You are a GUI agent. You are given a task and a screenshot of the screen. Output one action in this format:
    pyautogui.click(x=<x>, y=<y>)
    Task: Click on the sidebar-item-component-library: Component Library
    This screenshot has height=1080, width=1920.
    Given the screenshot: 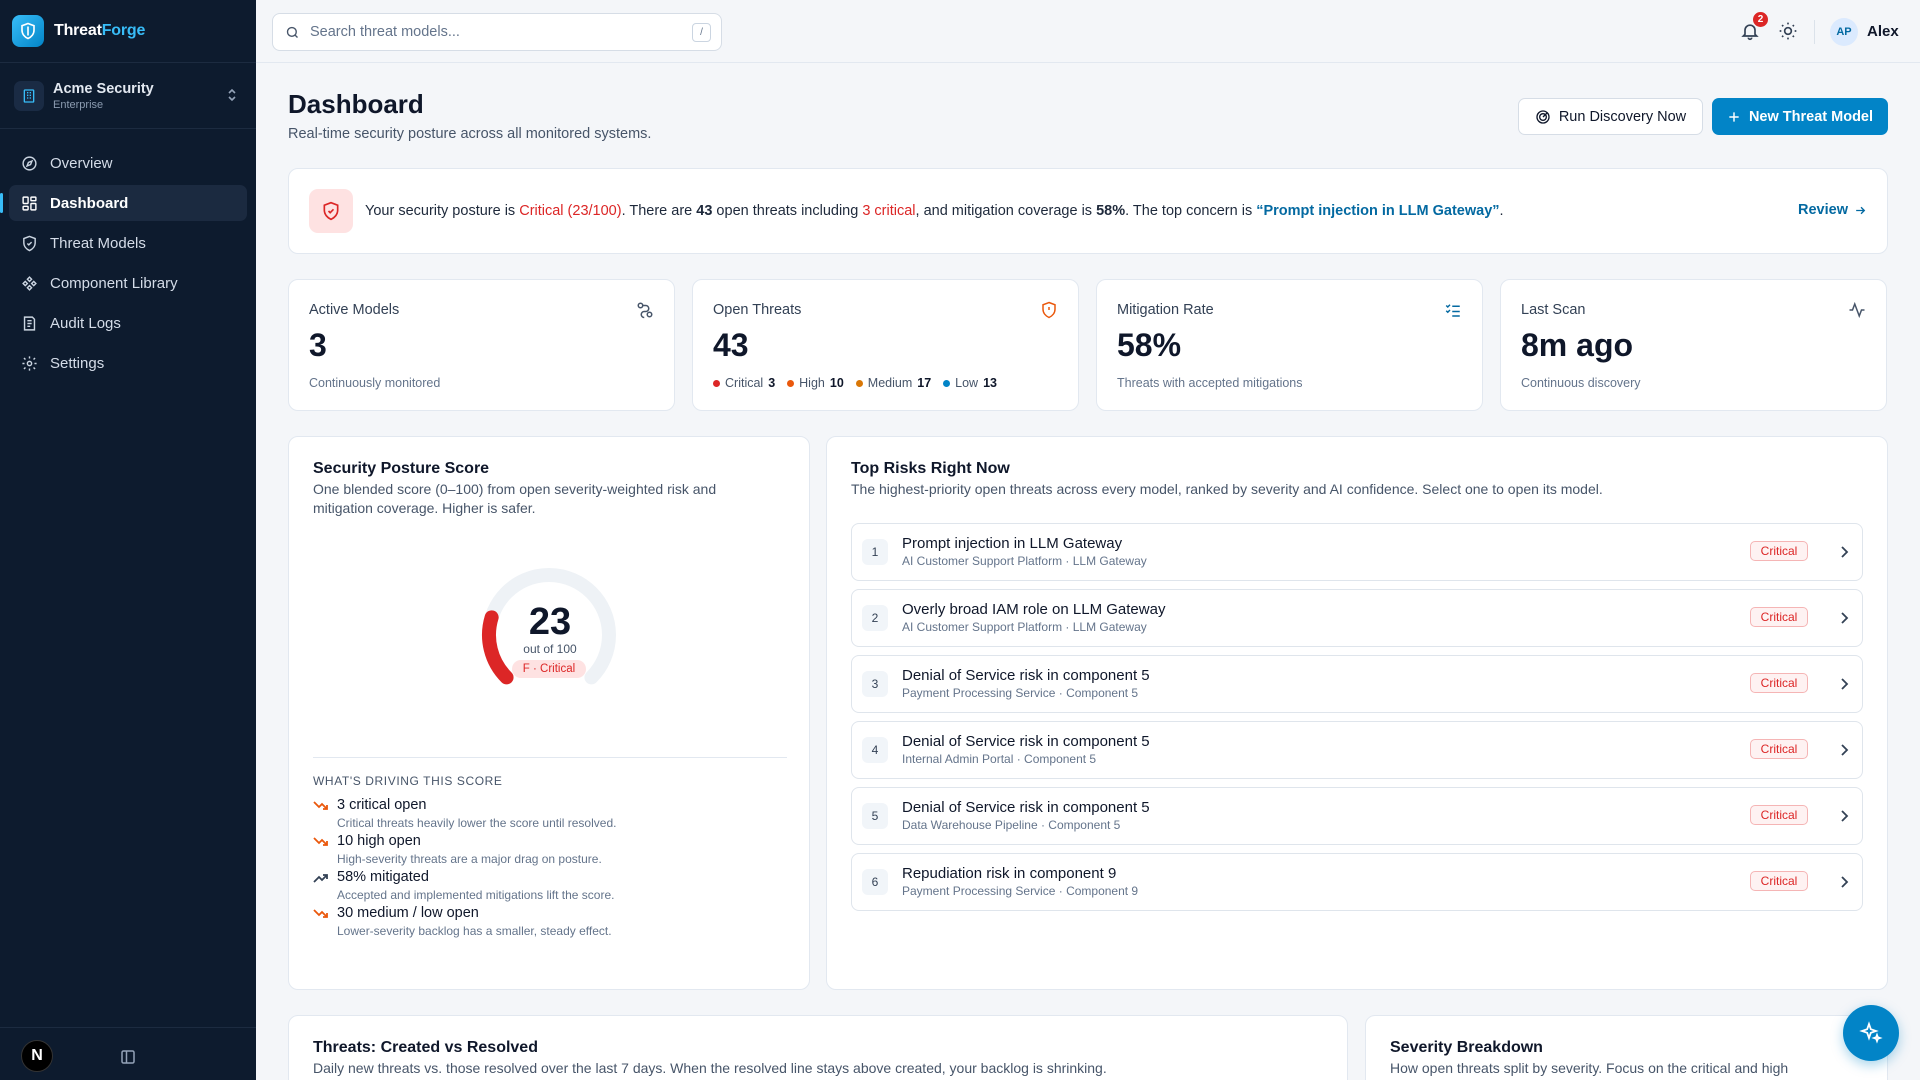 What is the action you would take?
    pyautogui.click(x=128, y=283)
    